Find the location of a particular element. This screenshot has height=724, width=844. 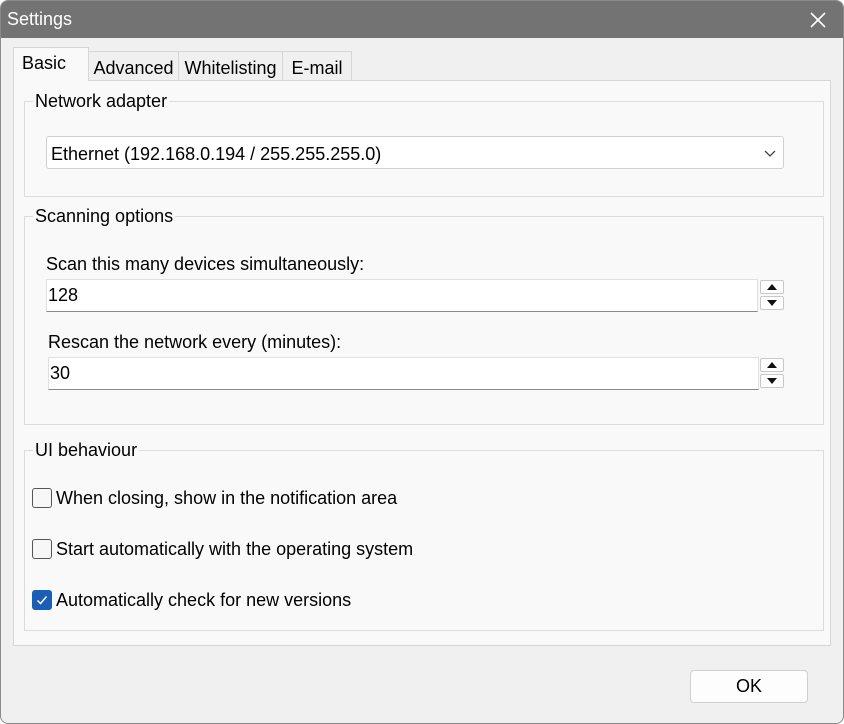

checkmark-icon is located at coordinates (42, 600).